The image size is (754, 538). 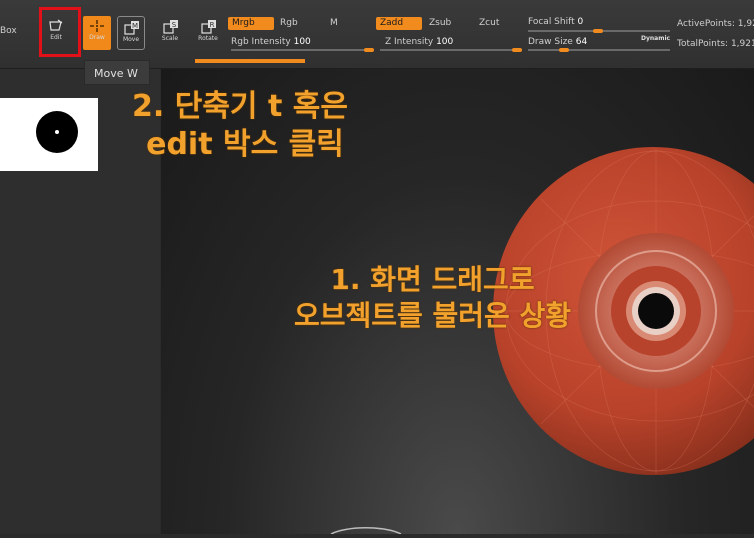 I want to click on rotate-label: Rotate, so click(x=208, y=38).